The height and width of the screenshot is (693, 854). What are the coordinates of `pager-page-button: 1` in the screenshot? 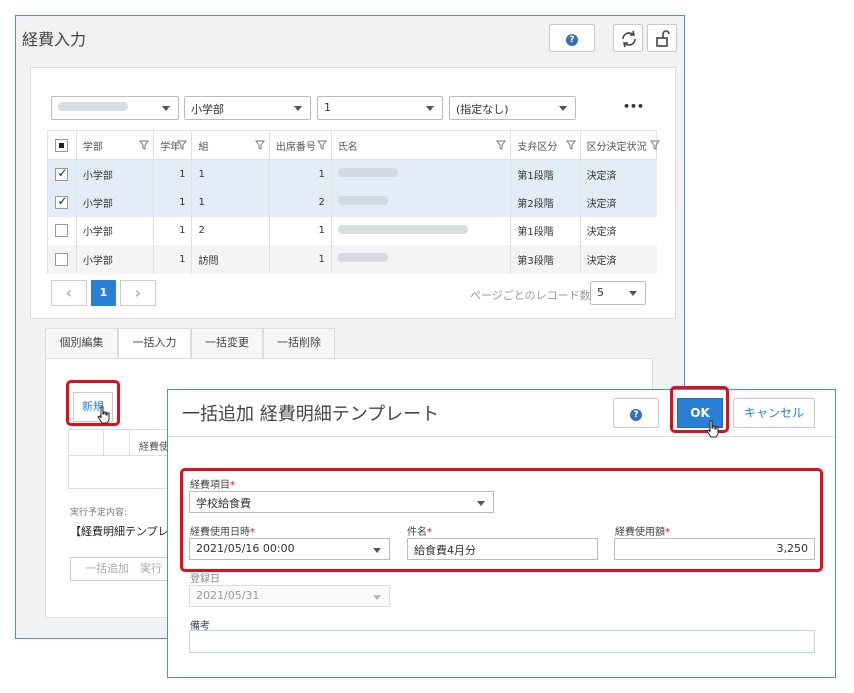 It's located at (103, 293).